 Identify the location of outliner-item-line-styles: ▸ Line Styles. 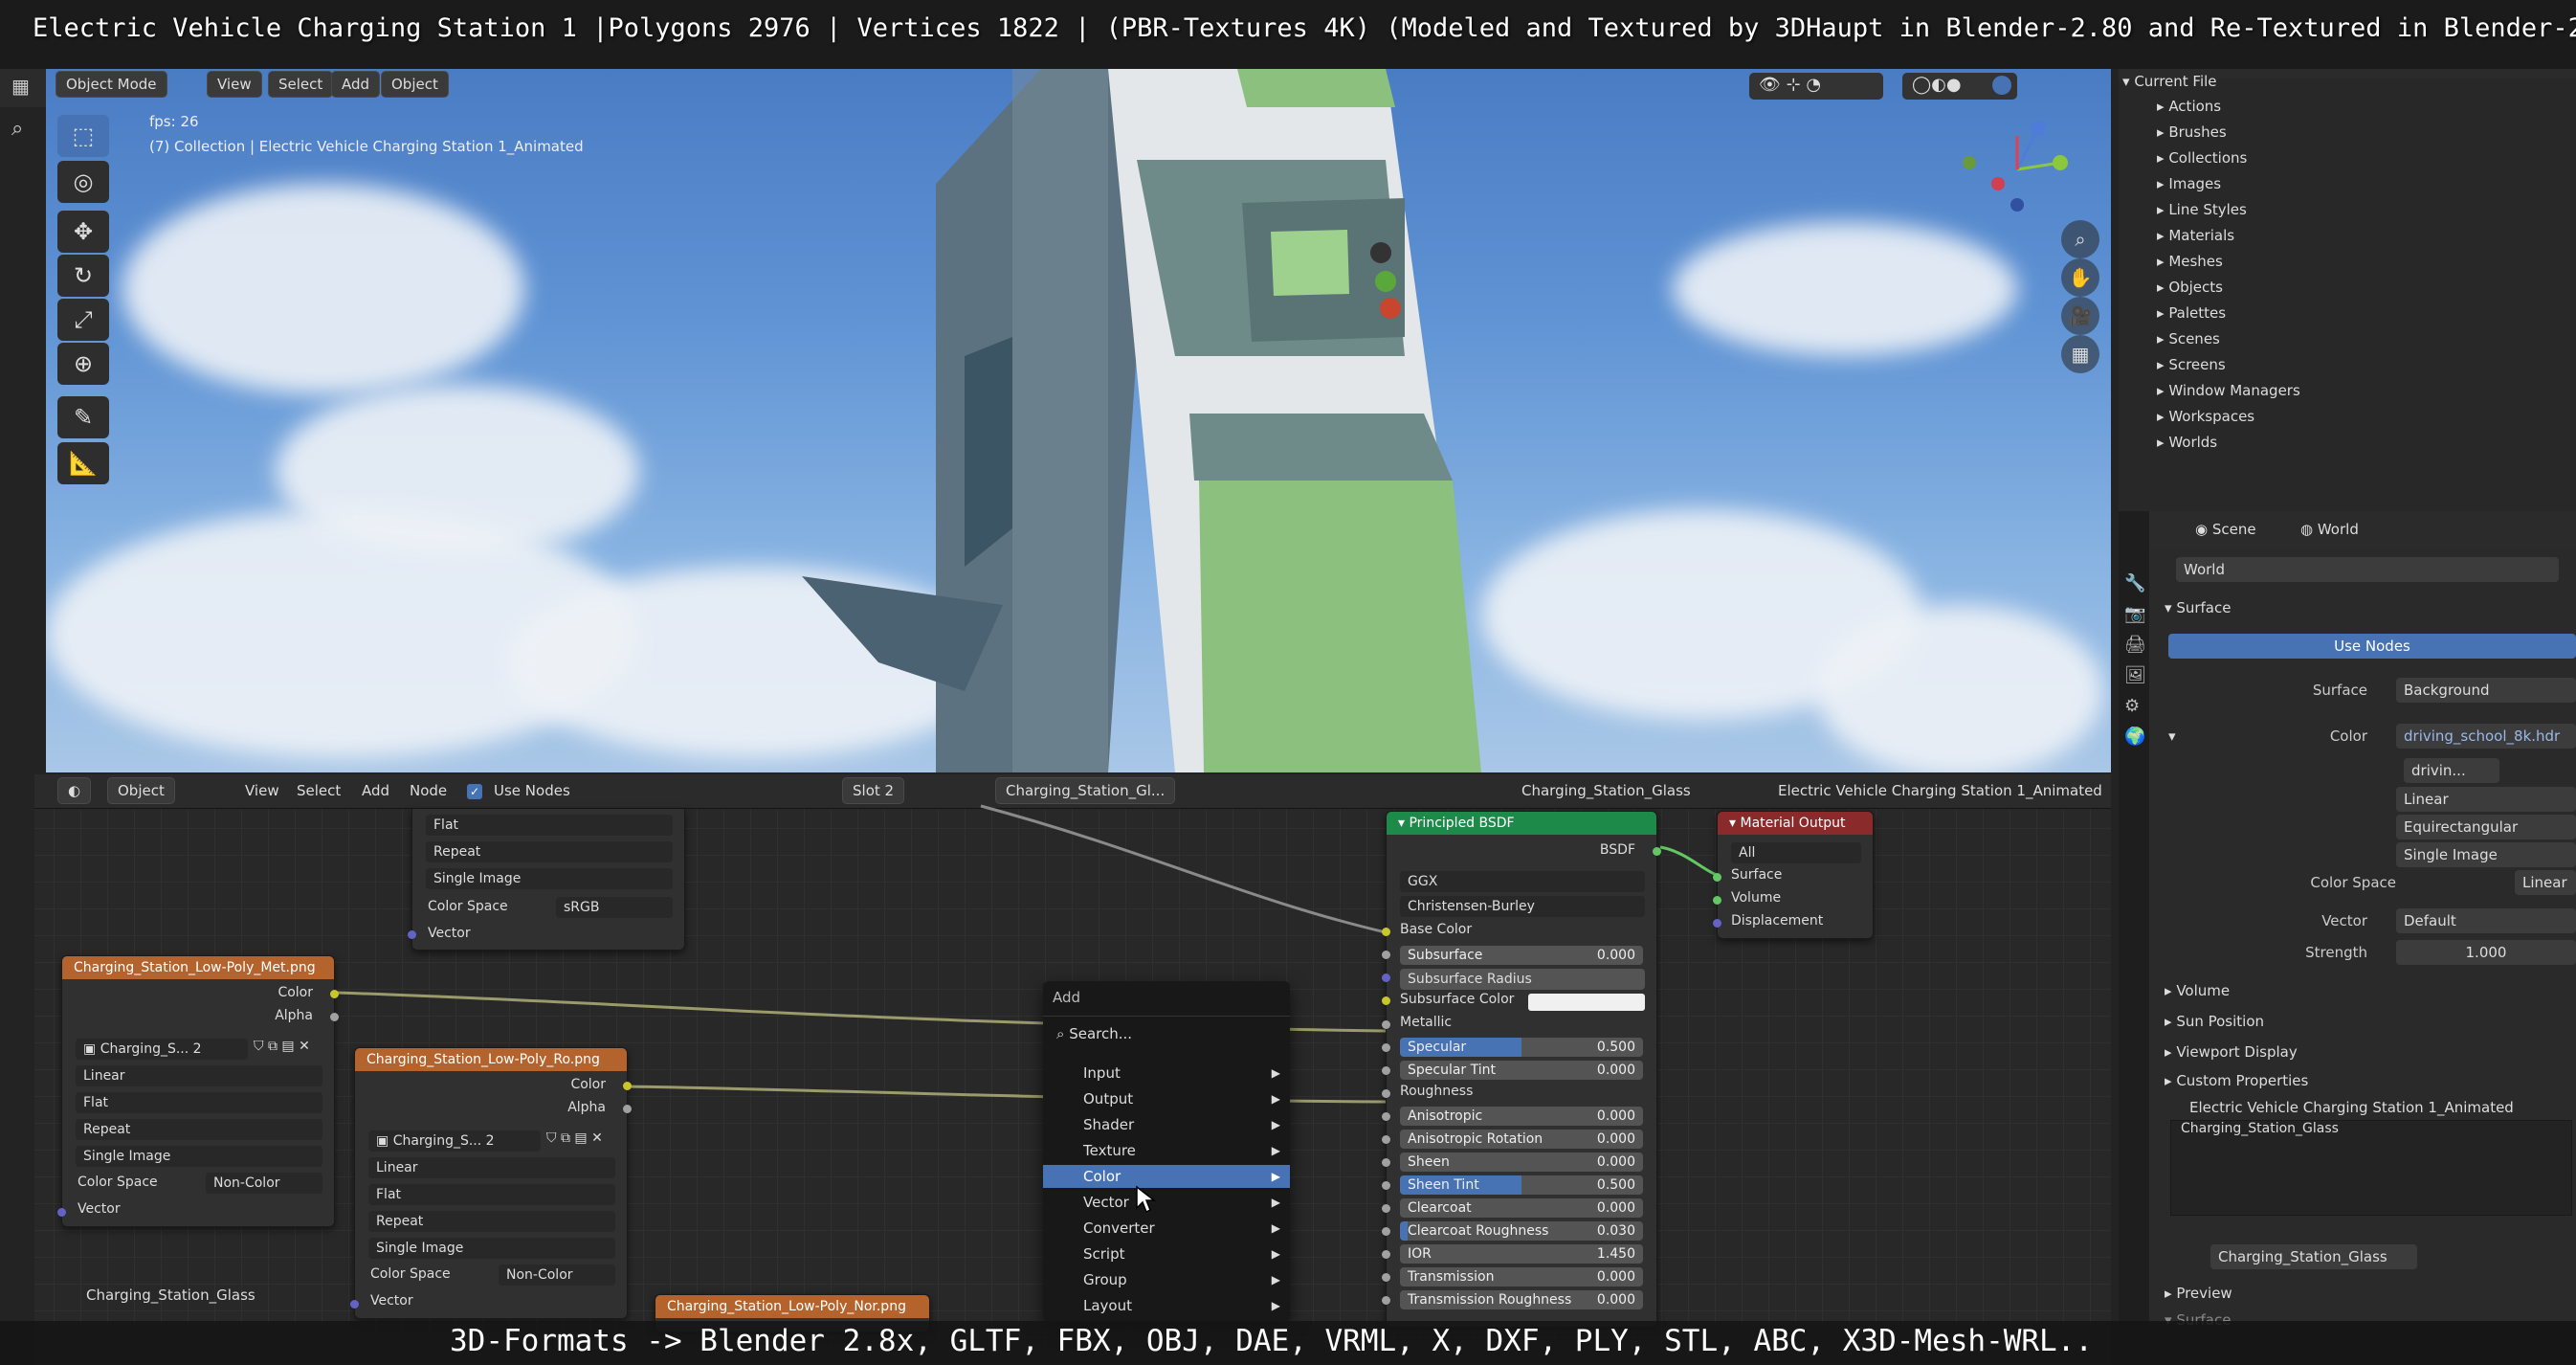
(2202, 210).